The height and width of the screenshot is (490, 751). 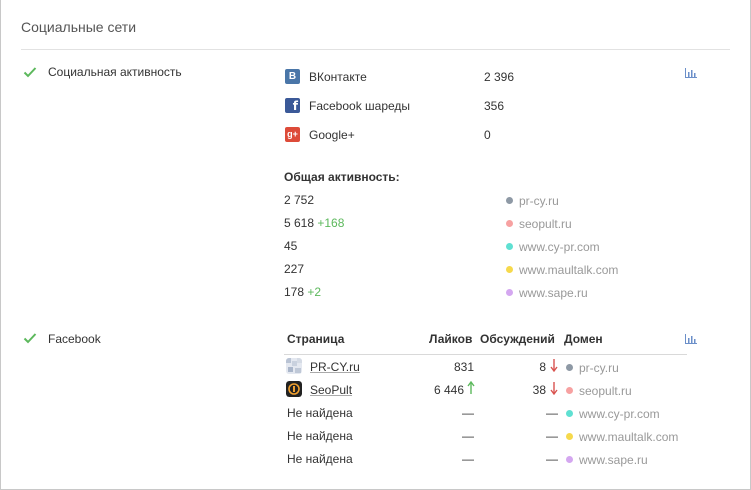 What do you see at coordinates (115, 72) in the screenshot?
I see `social-activity-label: Социальная активность` at bounding box center [115, 72].